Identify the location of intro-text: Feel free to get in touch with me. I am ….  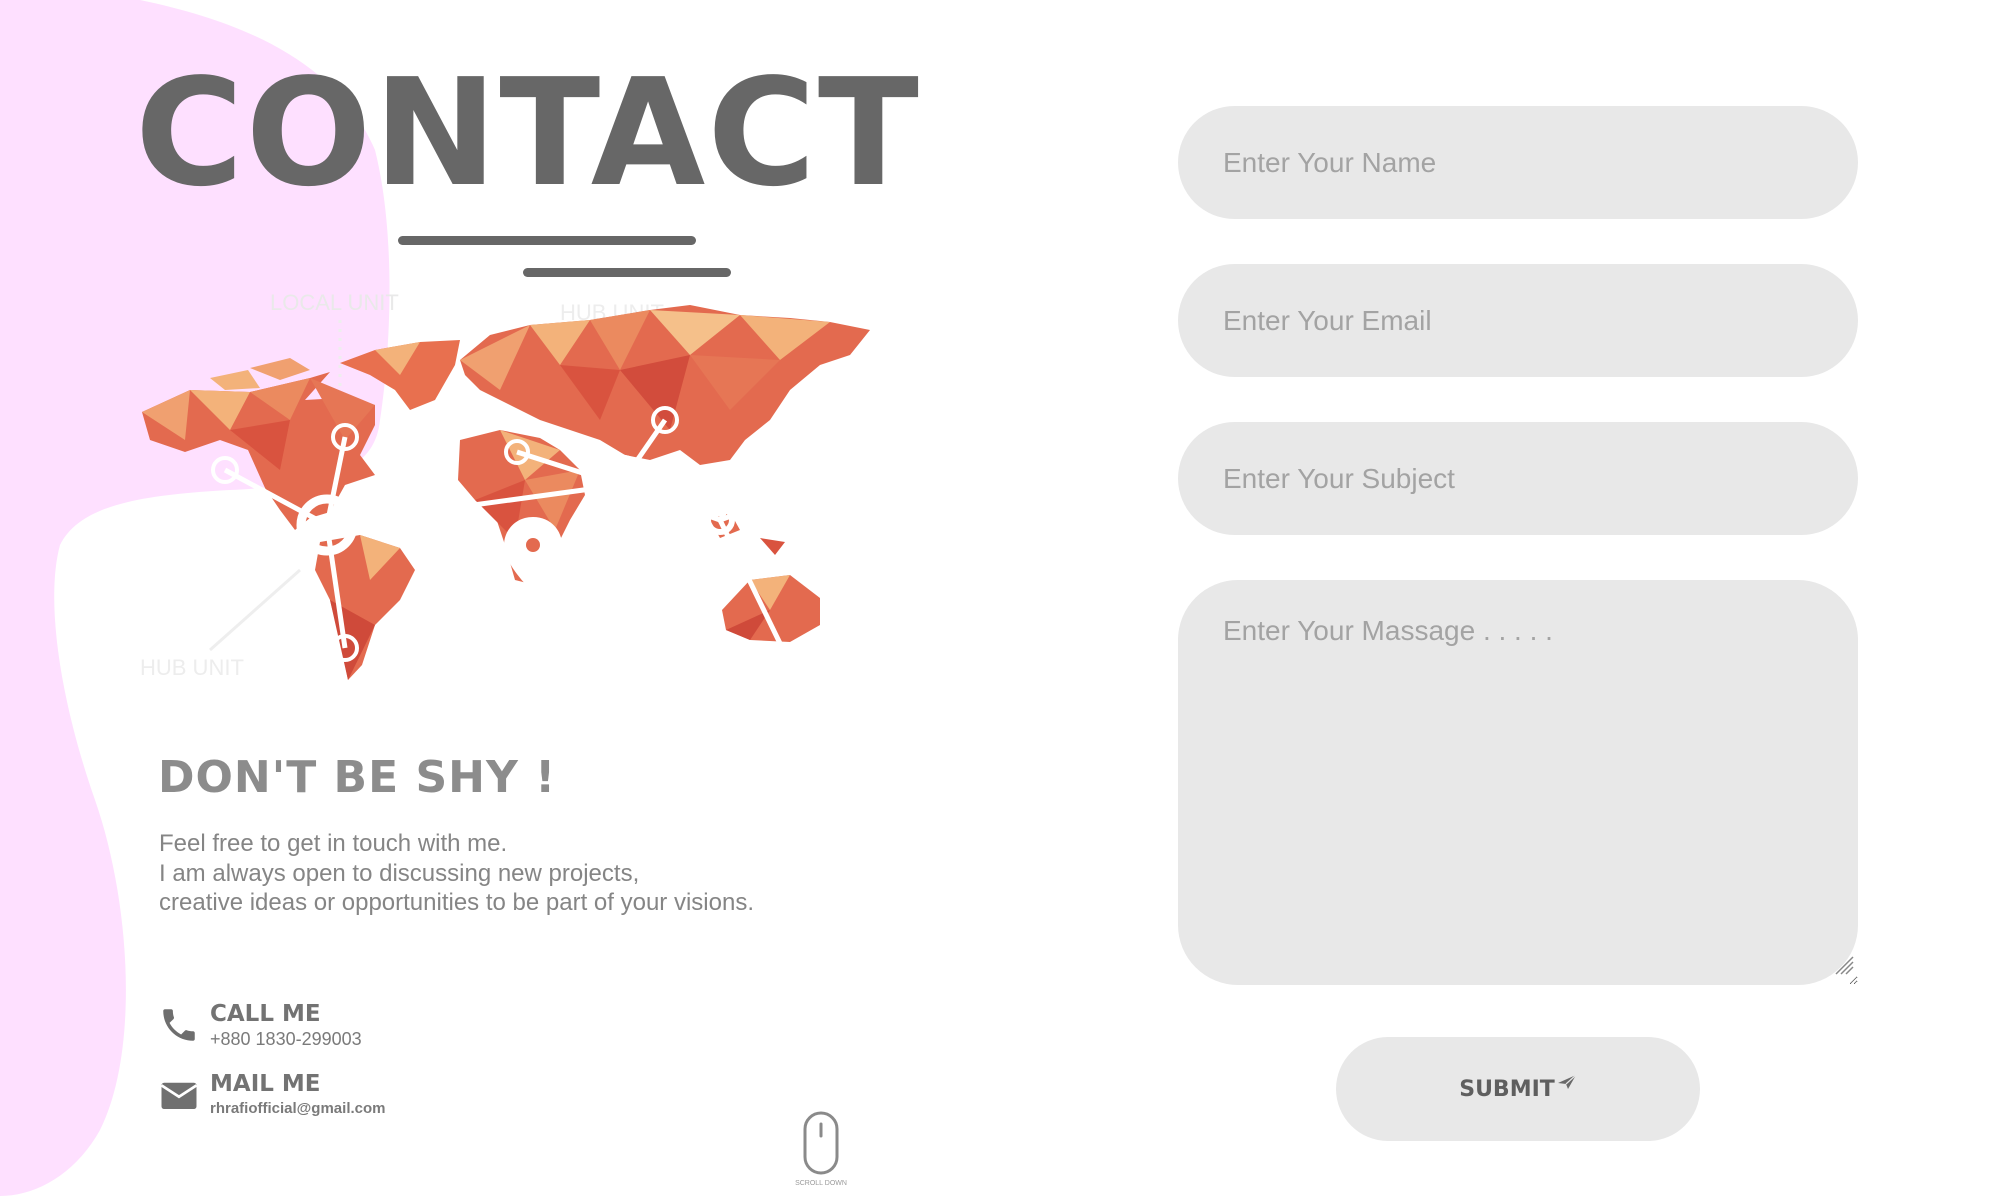
(456, 873).